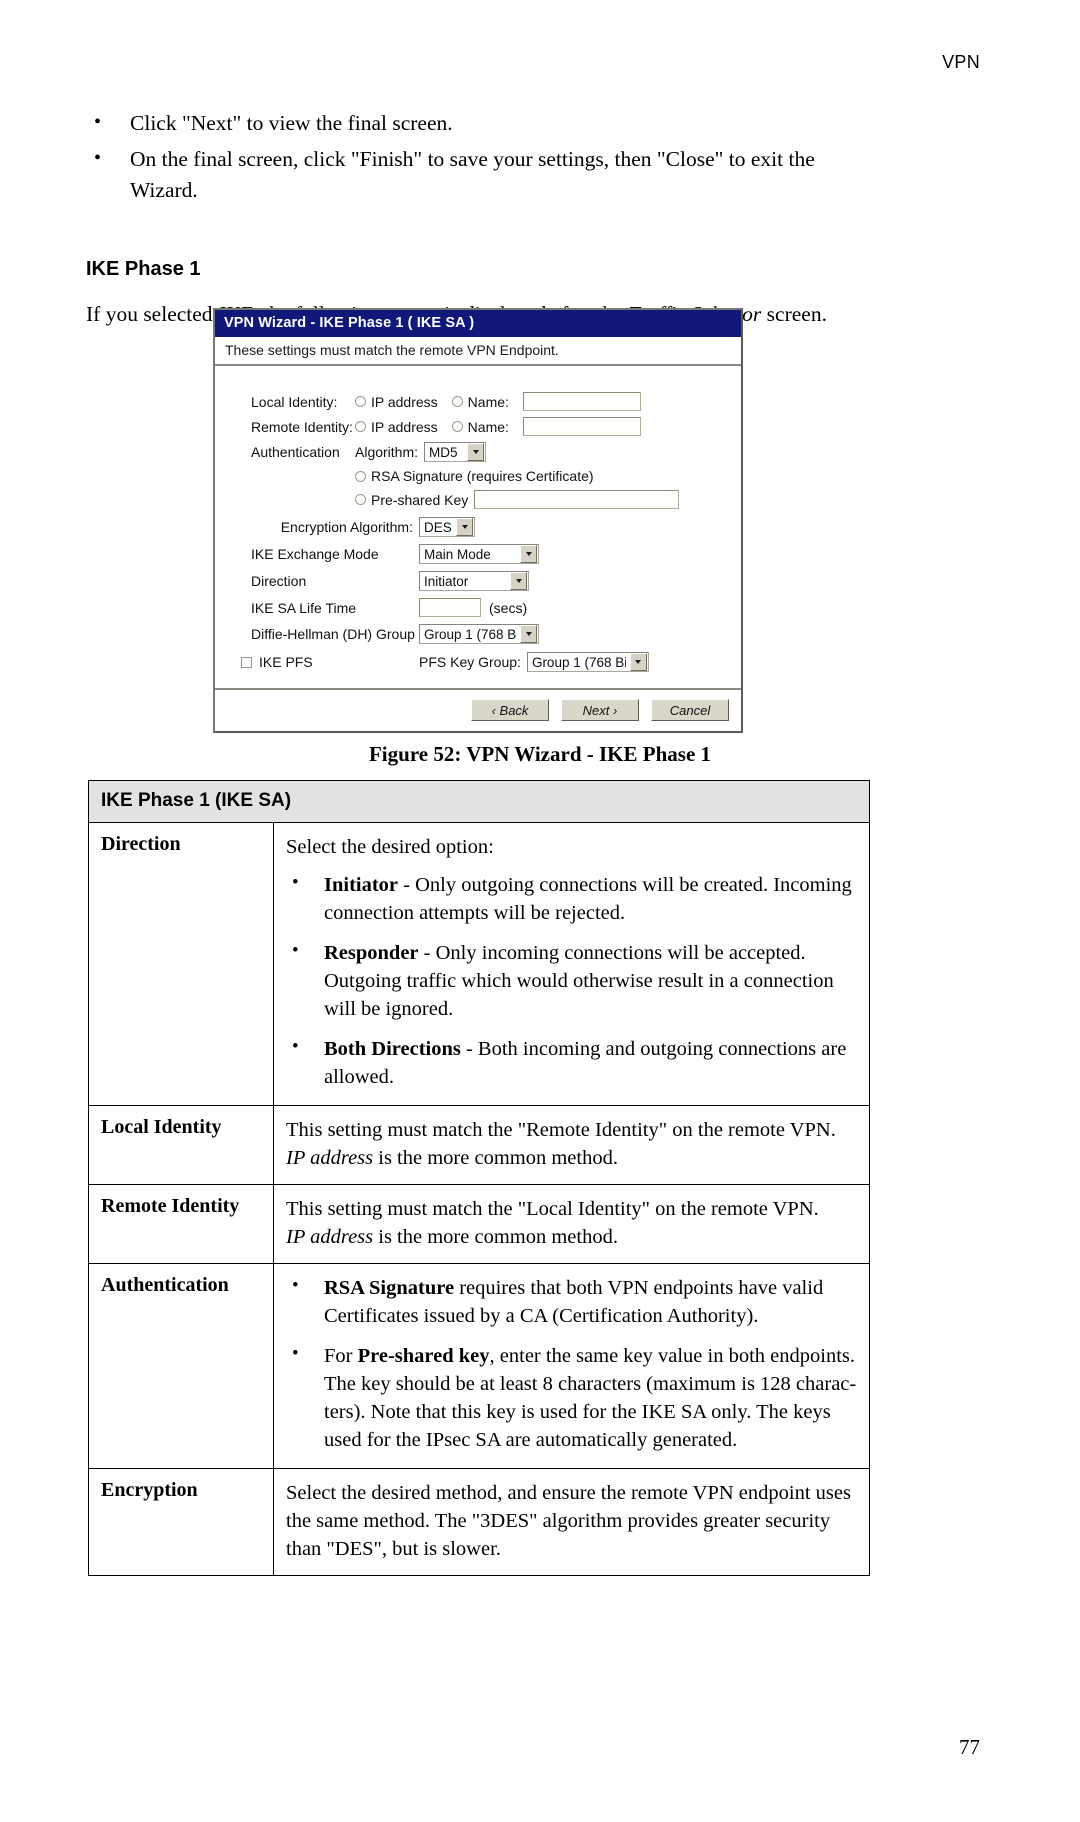 Image resolution: width=1080 pixels, height=1822 pixels. What do you see at coordinates (341, 1356) in the screenshot?
I see `option-prefix-pre-shared-key: For` at bounding box center [341, 1356].